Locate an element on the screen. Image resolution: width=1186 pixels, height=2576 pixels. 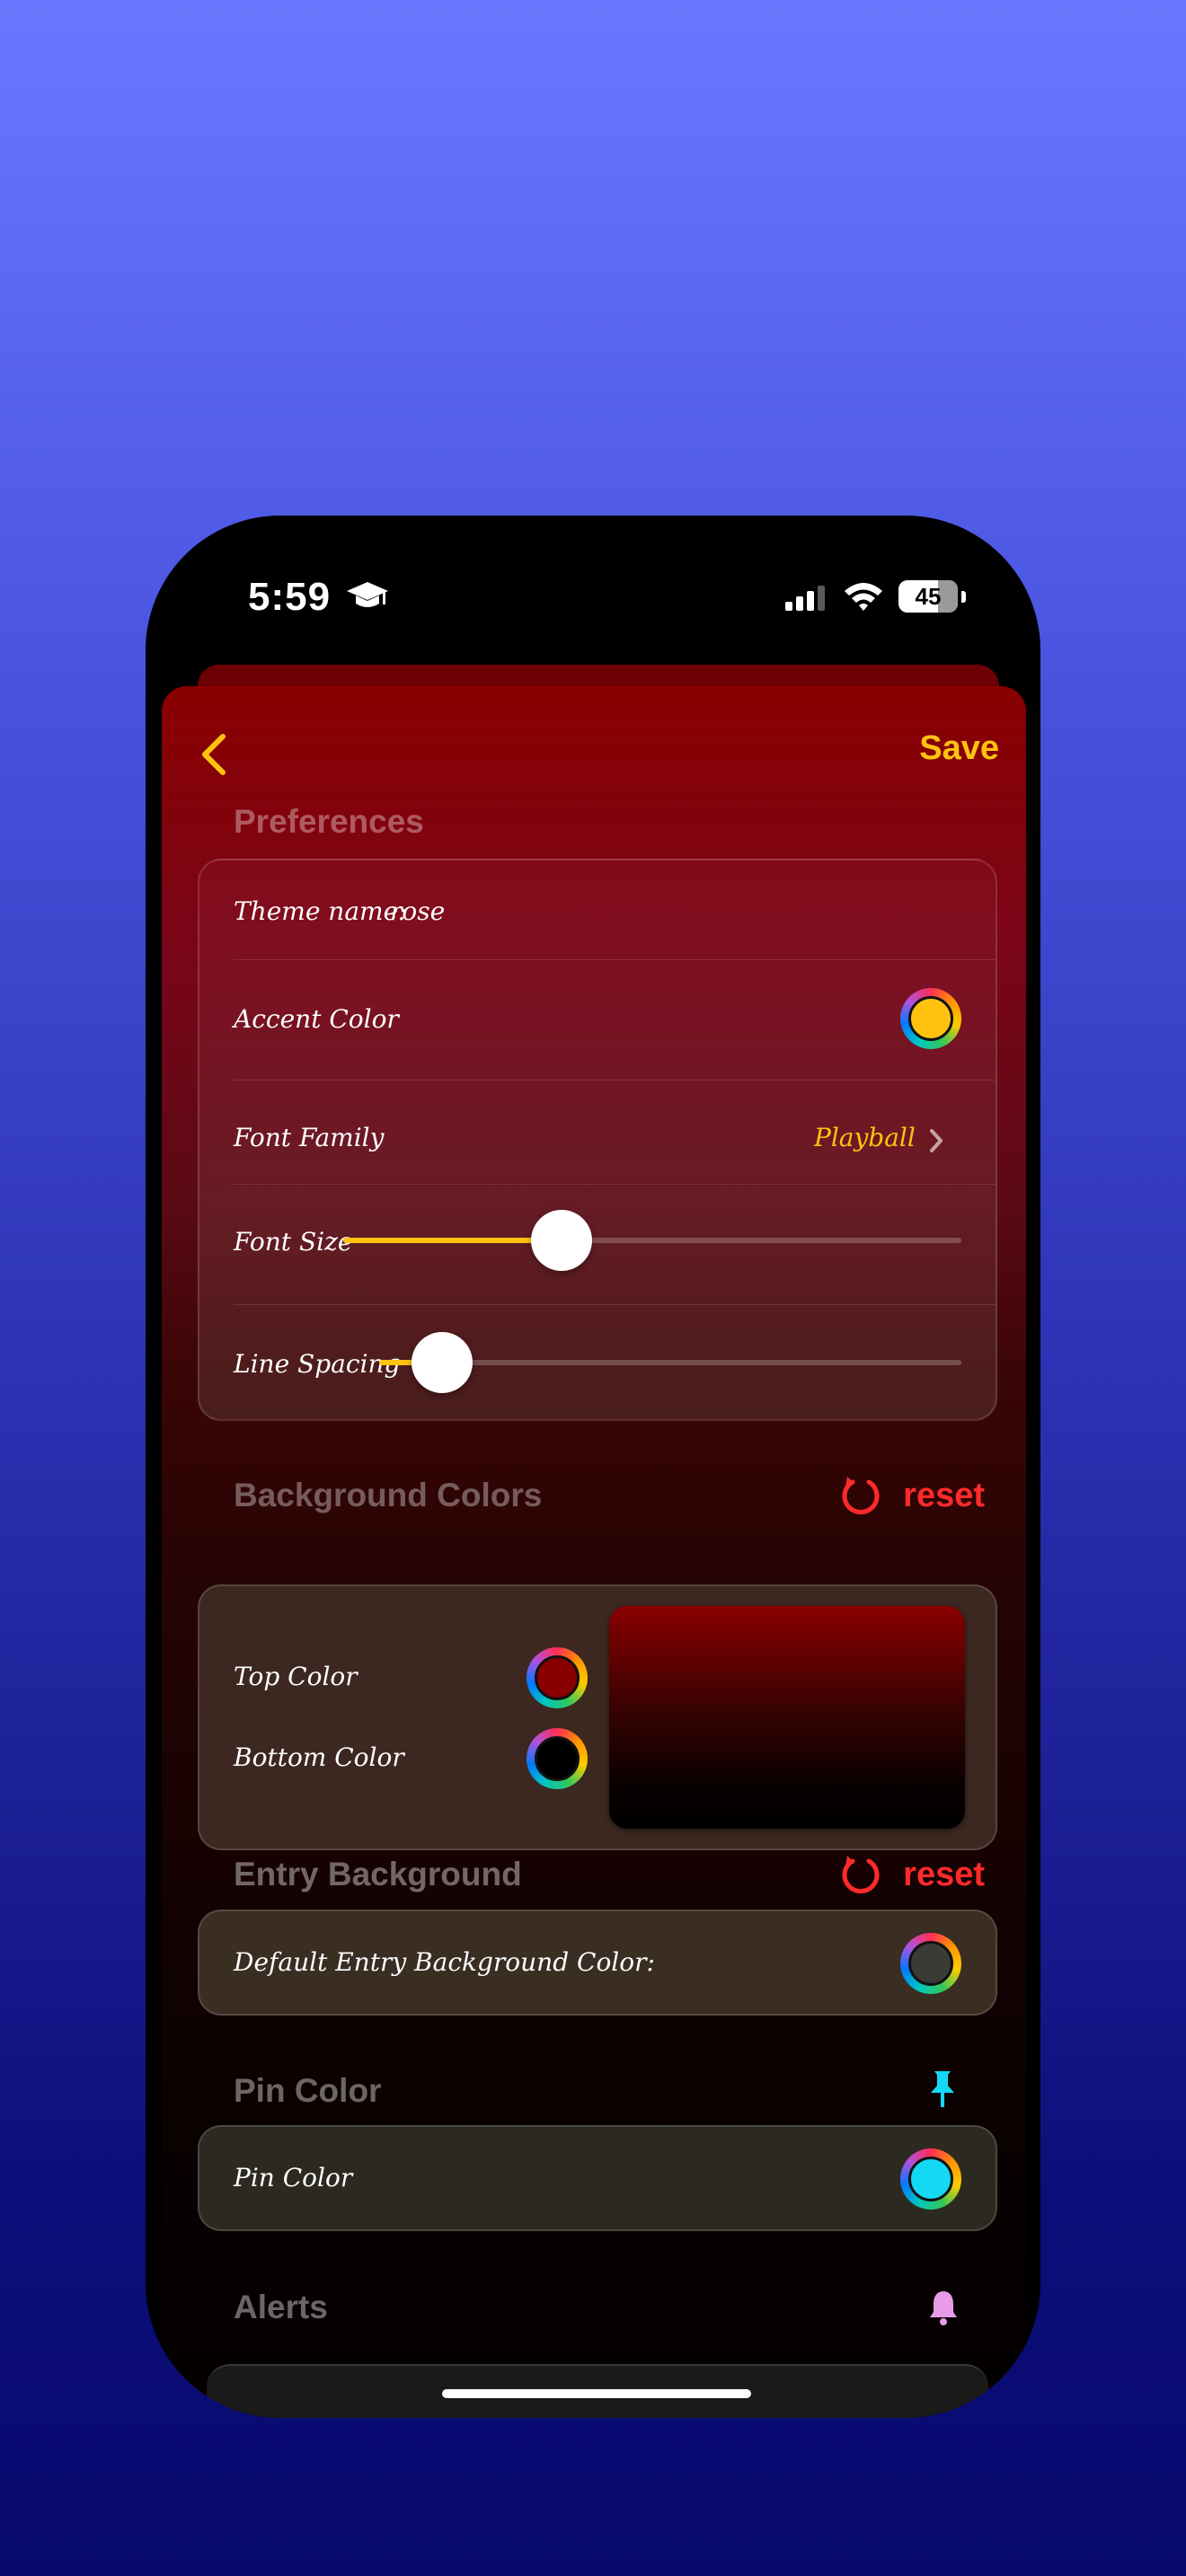
background-reset-label: reset is located at coordinates (944, 1495).